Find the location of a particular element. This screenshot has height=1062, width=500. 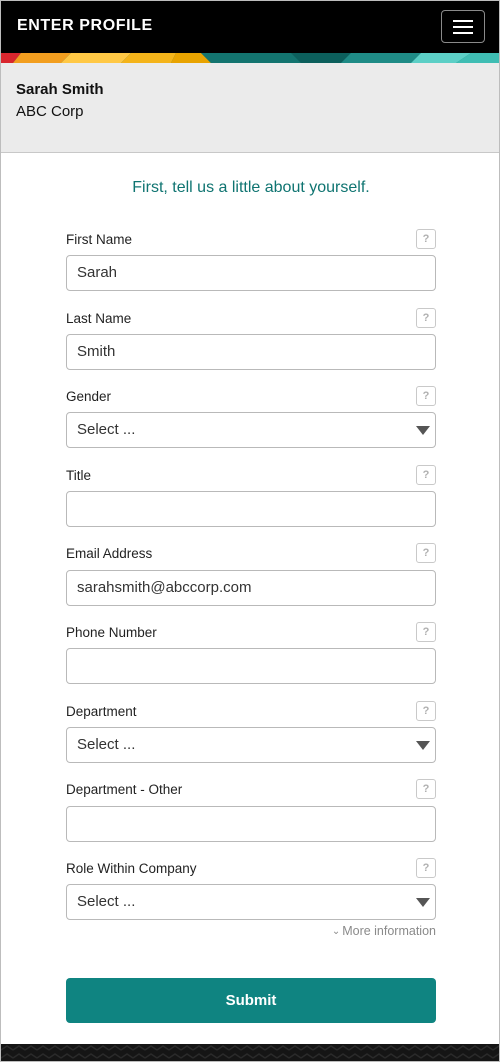

gender-help-icon: ? is located at coordinates (426, 396).